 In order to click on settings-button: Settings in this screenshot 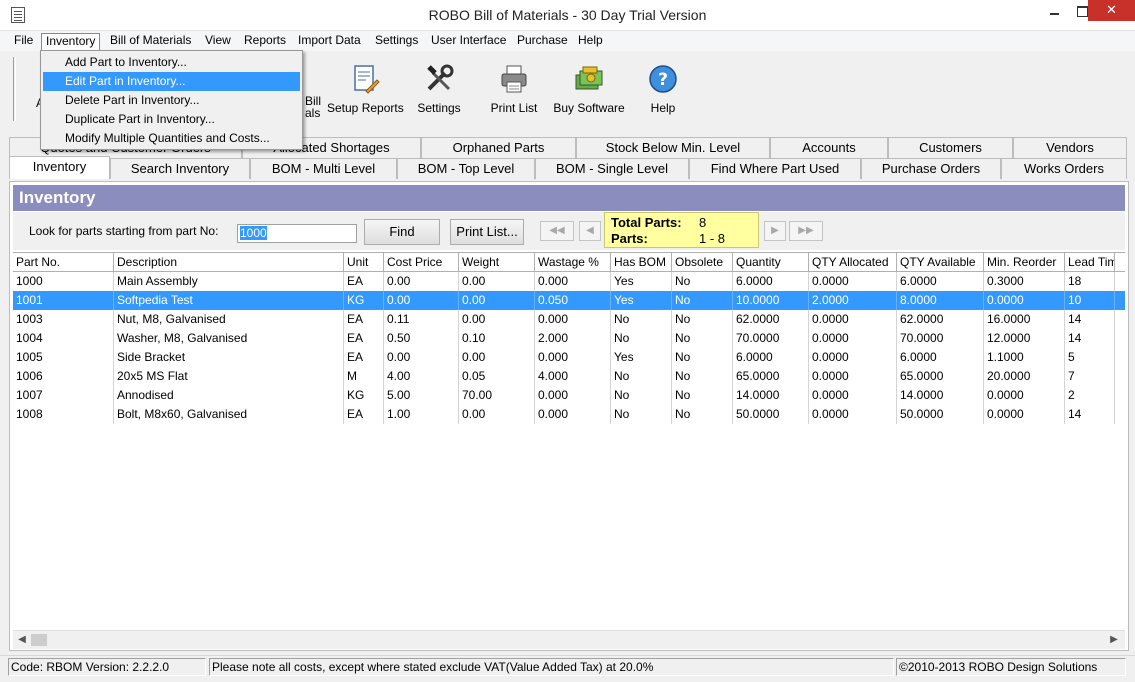, I will do `click(439, 89)`.